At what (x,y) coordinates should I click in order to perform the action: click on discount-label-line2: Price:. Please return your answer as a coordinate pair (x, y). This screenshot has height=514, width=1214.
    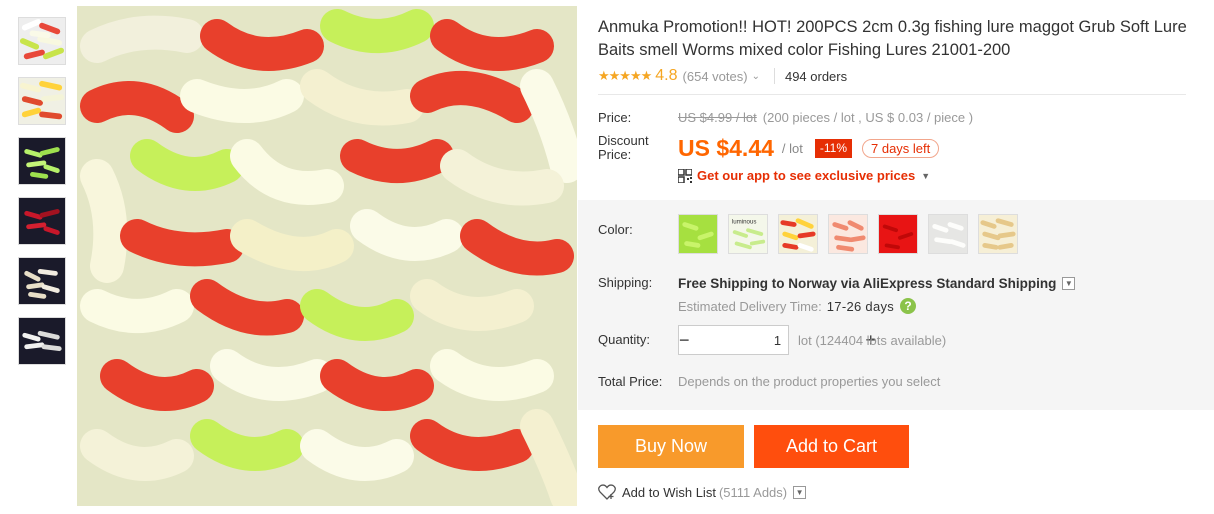
    Looking at the image, I should click on (615, 154).